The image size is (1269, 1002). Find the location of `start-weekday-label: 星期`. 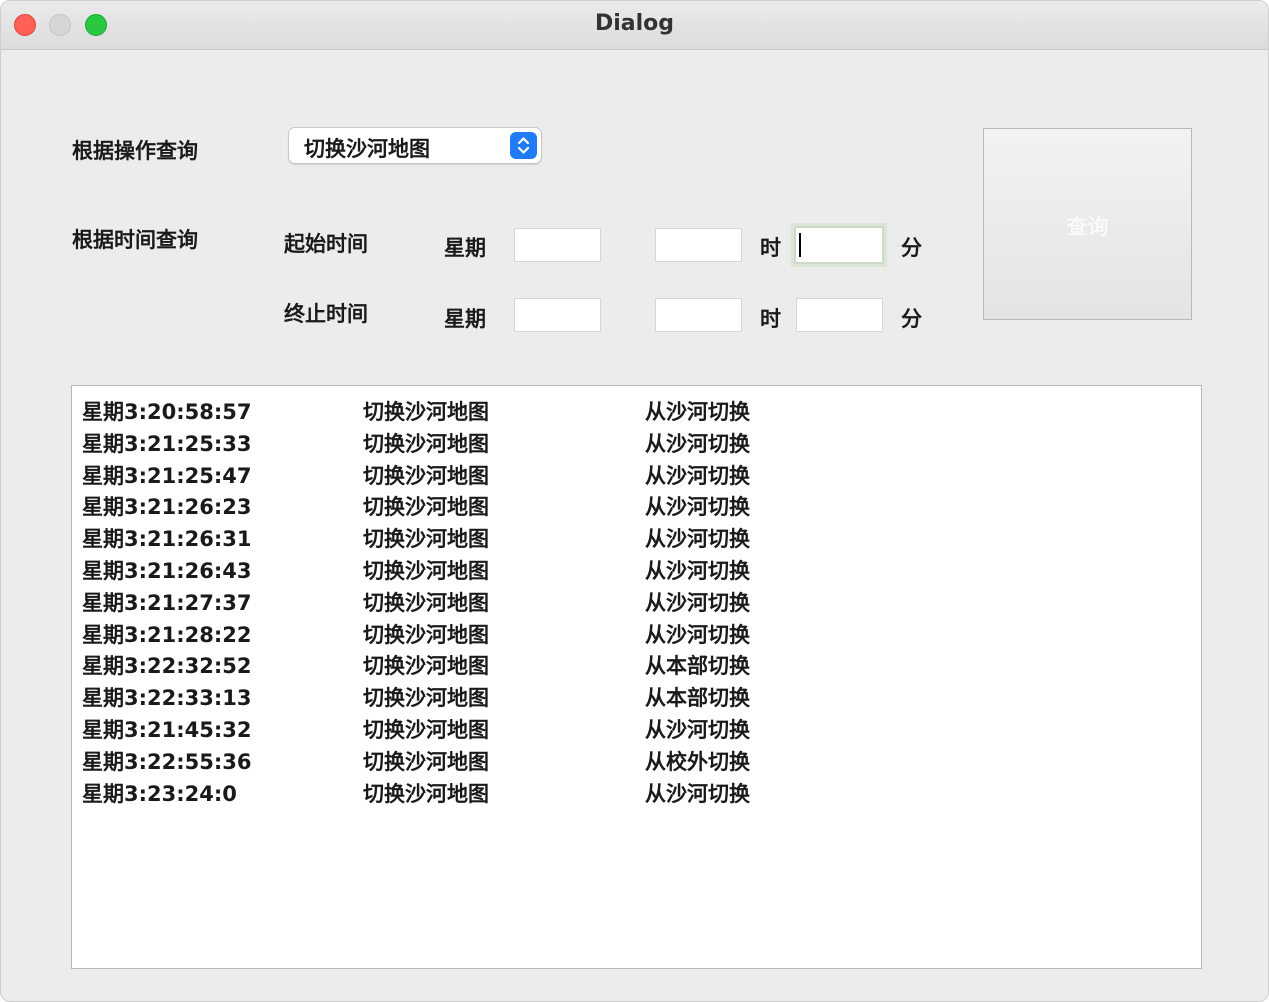

start-weekday-label: 星期 is located at coordinates (465, 248).